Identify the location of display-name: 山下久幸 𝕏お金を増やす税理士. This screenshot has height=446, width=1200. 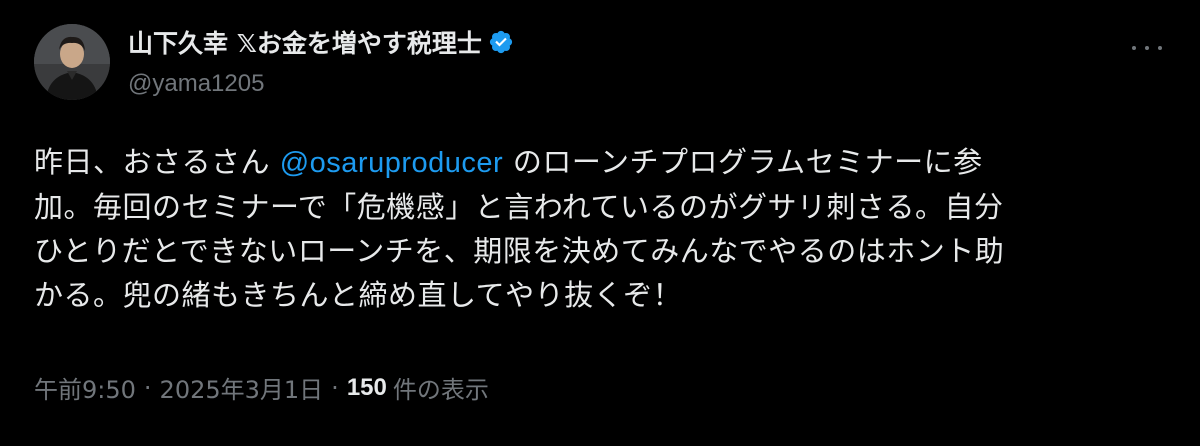
(305, 42).